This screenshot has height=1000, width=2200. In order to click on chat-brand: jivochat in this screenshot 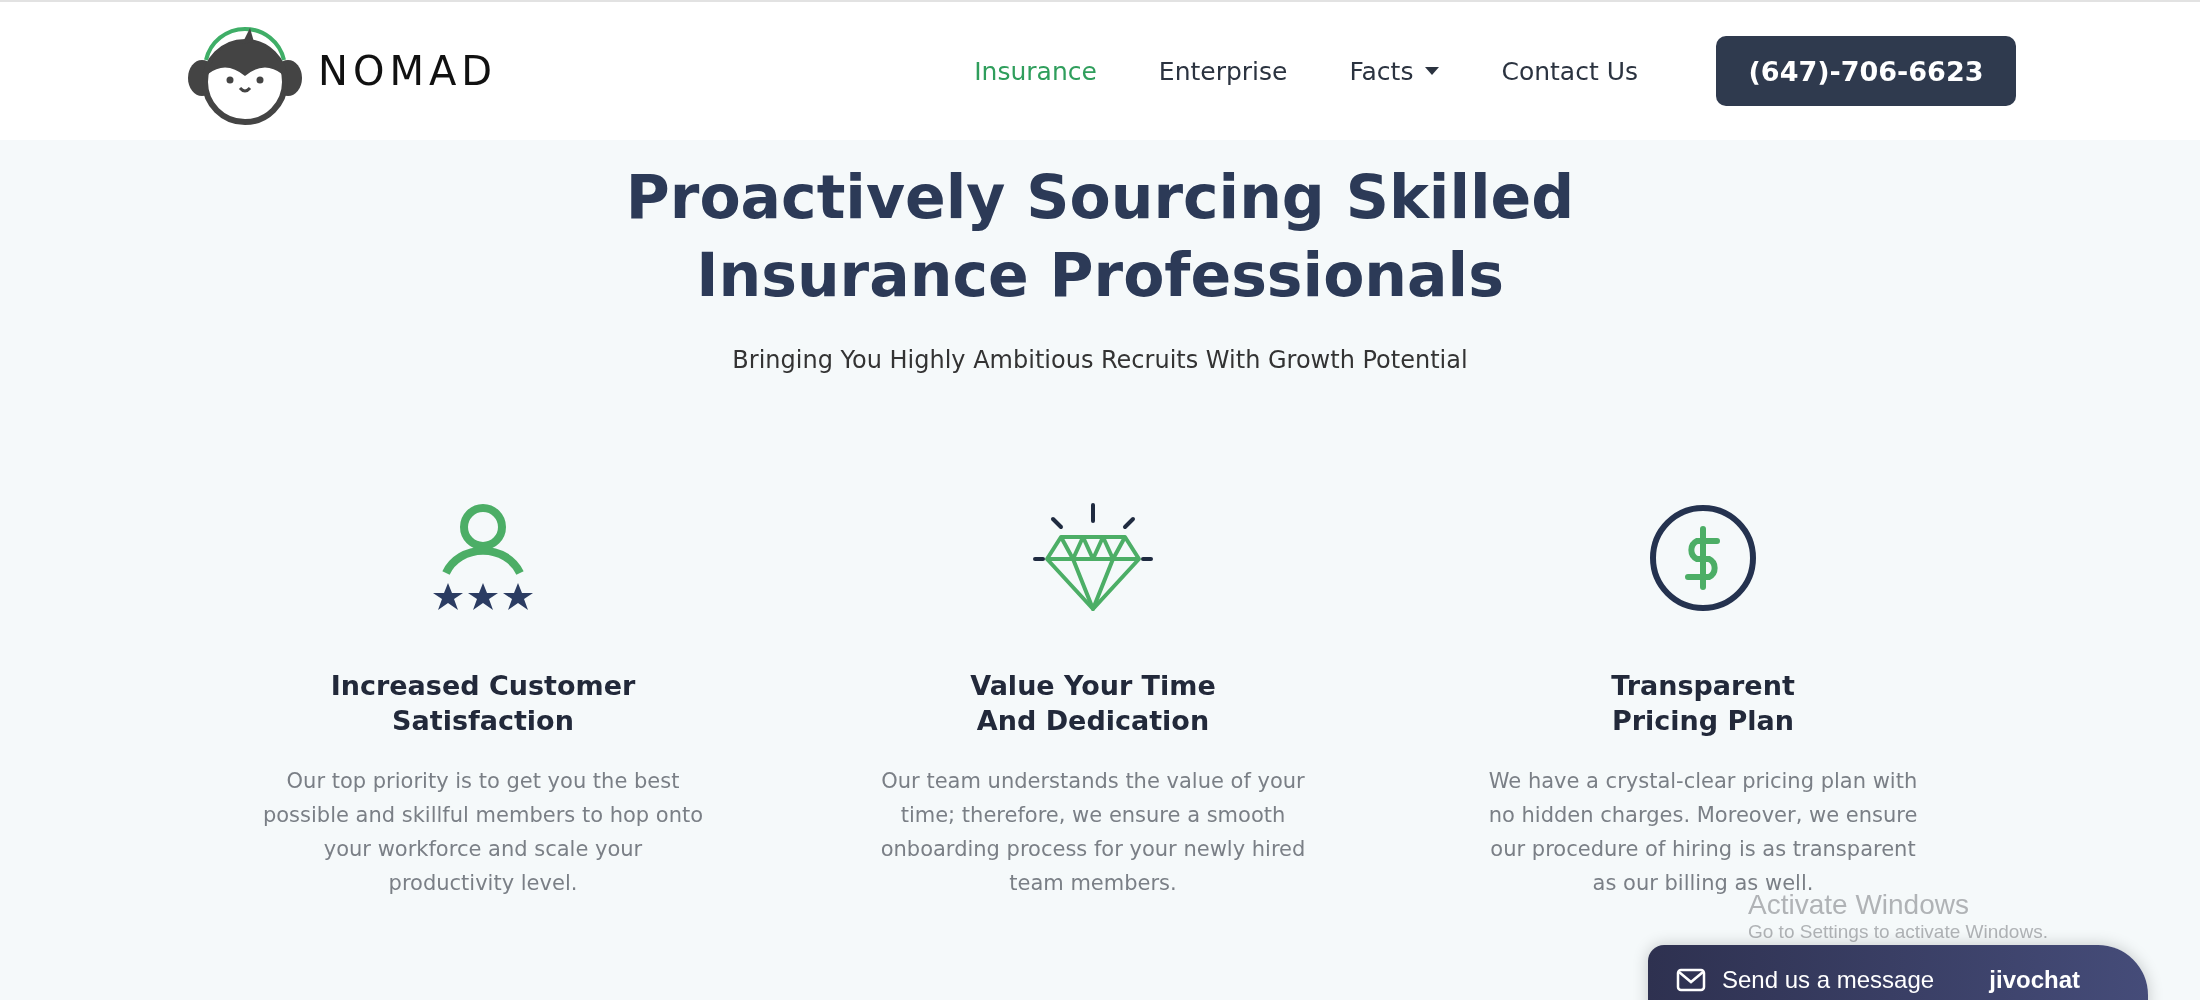, I will do `click(2034, 980)`.